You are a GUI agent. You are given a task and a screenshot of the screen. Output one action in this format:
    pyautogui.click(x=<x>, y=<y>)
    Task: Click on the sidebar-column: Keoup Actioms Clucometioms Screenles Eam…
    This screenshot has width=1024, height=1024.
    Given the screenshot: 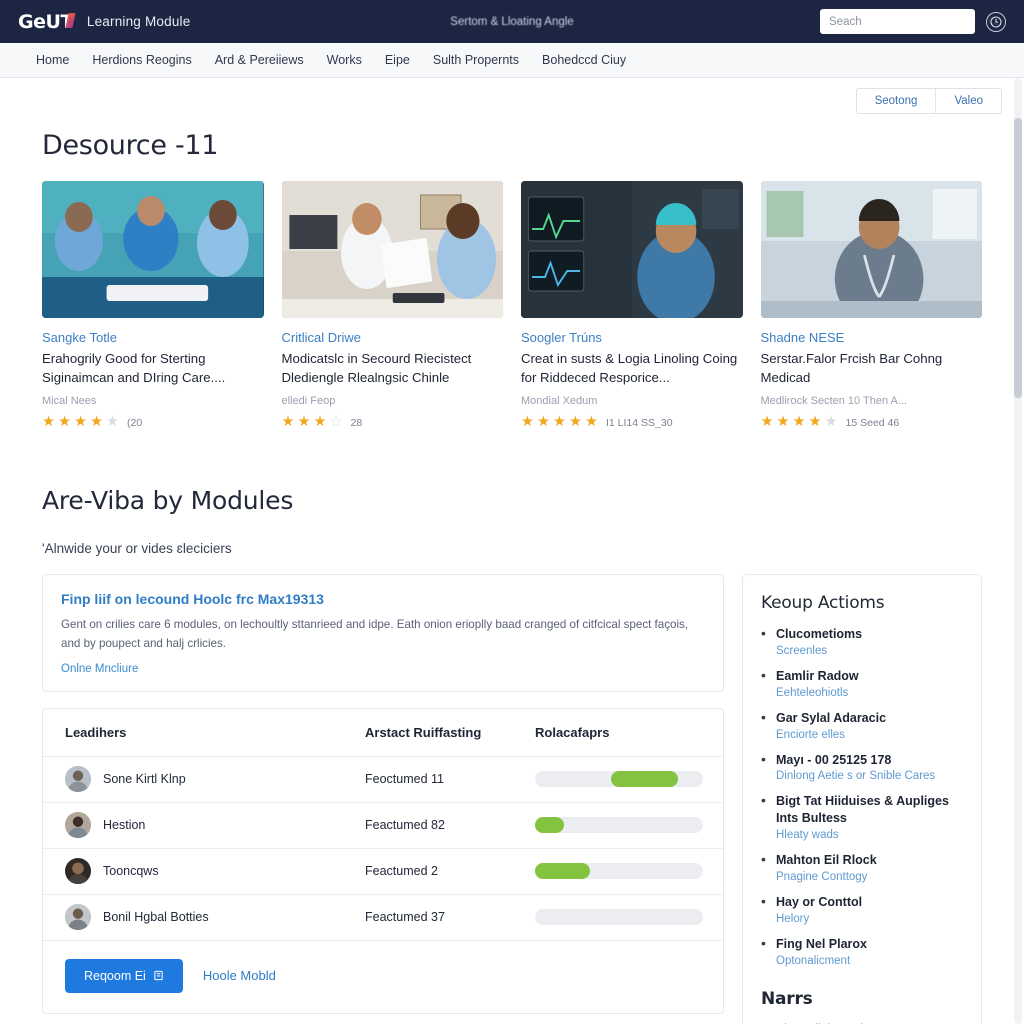 What is the action you would take?
    pyautogui.click(x=862, y=798)
    